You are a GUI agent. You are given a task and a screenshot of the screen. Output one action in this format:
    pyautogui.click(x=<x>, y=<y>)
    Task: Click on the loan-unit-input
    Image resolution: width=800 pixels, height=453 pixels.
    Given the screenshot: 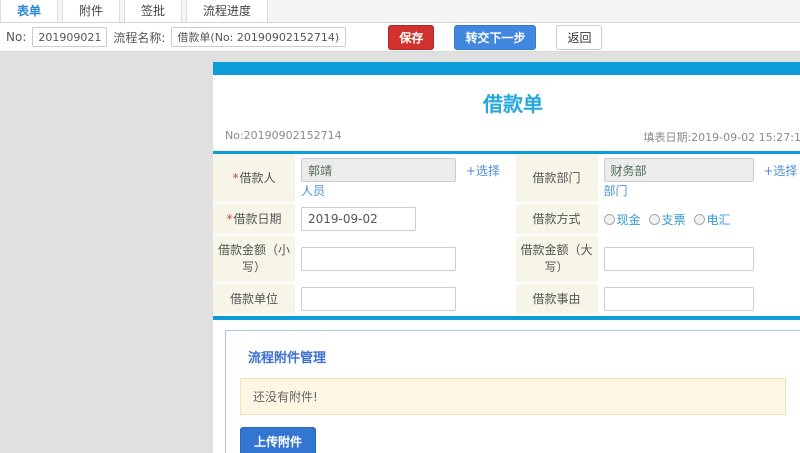 What is the action you would take?
    pyautogui.click(x=378, y=299)
    